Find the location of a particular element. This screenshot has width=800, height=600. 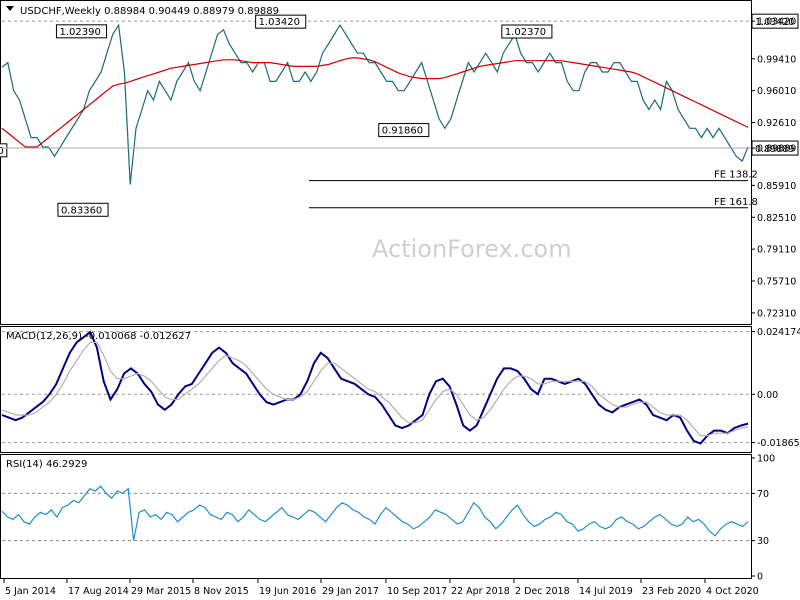

x-tick-label: 2 Dec 2018 is located at coordinates (542, 591).